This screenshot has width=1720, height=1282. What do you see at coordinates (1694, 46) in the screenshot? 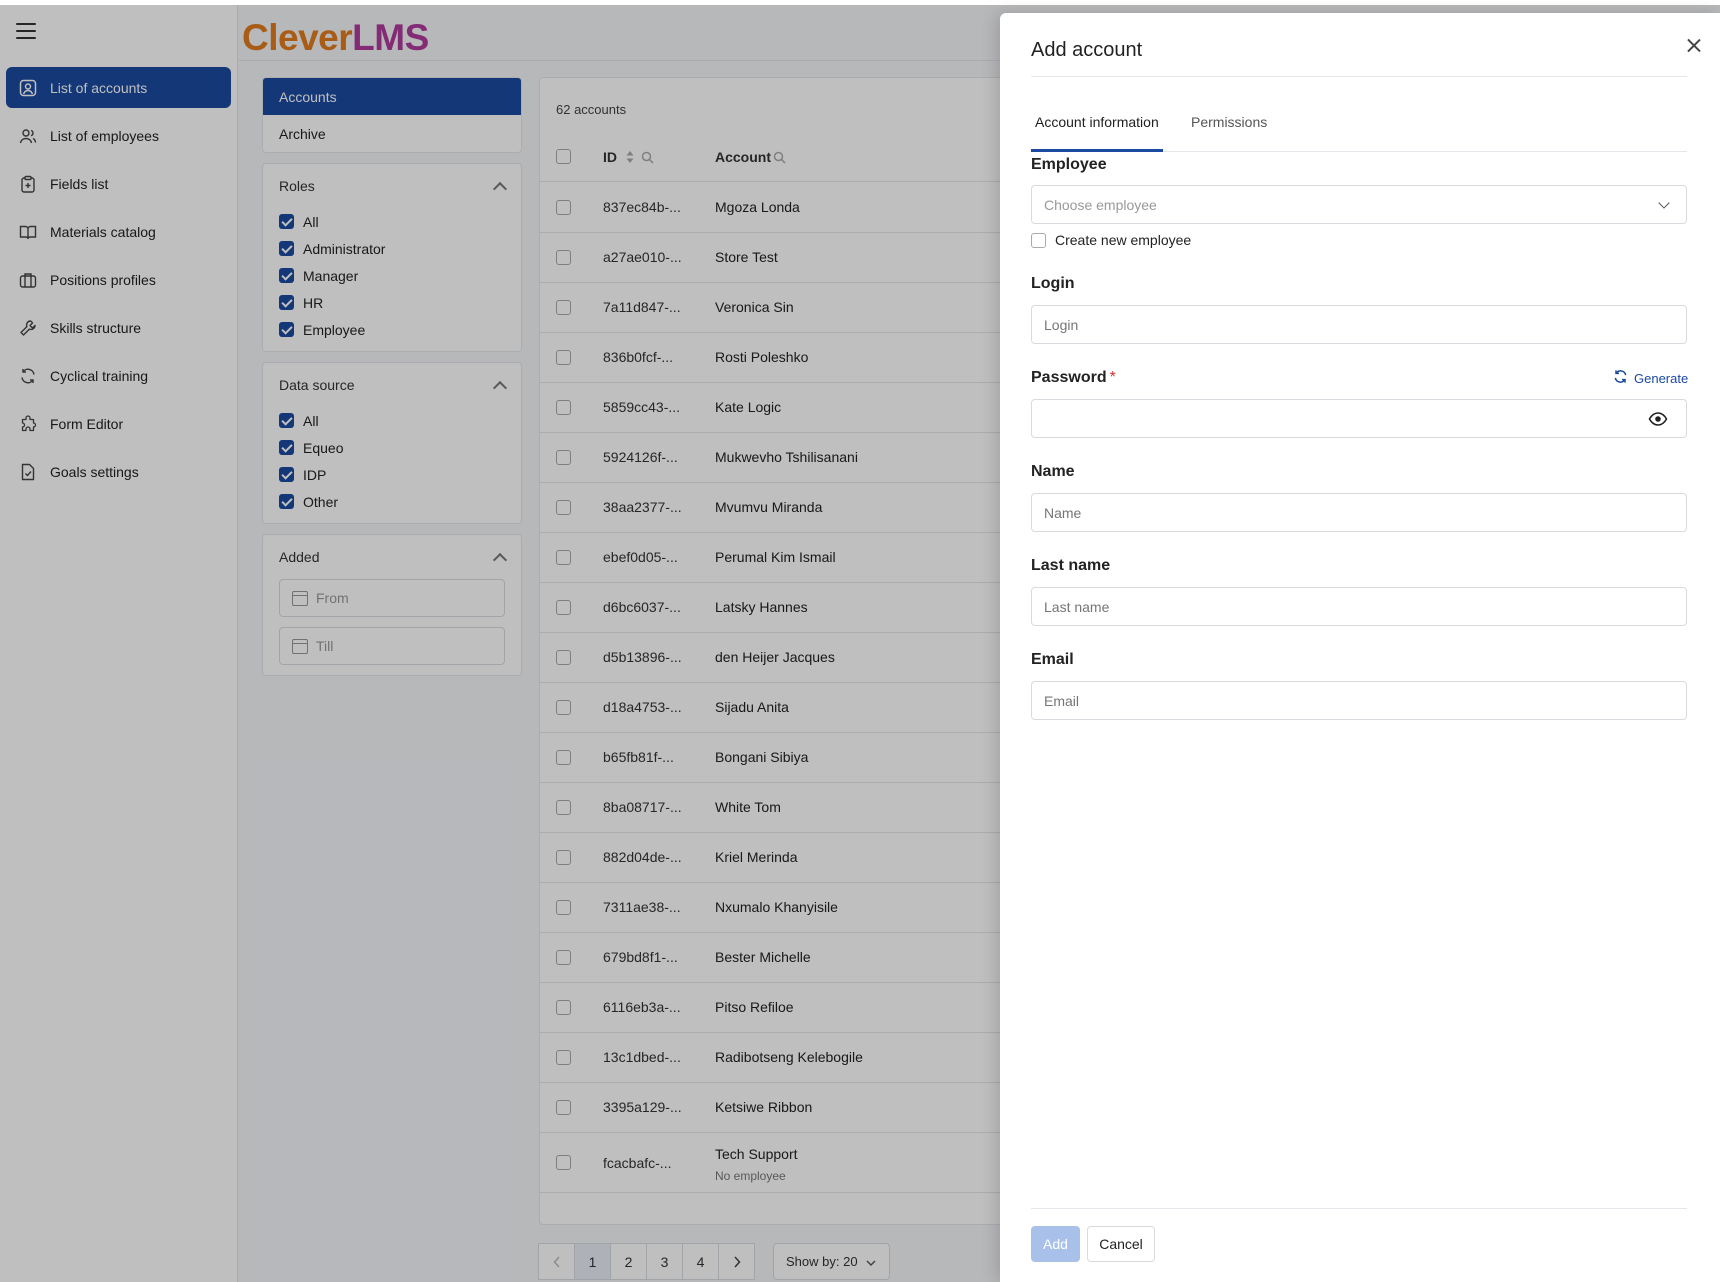
I see `close-icon` at bounding box center [1694, 46].